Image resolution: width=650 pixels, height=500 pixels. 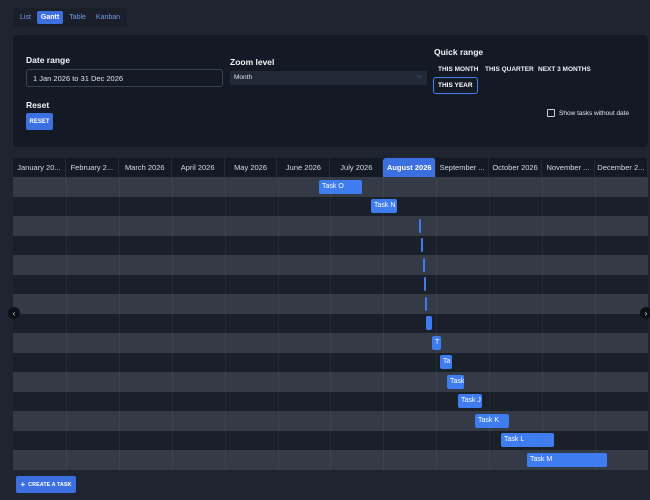 What do you see at coordinates (527, 440) in the screenshot?
I see `task-bar: Task L` at bounding box center [527, 440].